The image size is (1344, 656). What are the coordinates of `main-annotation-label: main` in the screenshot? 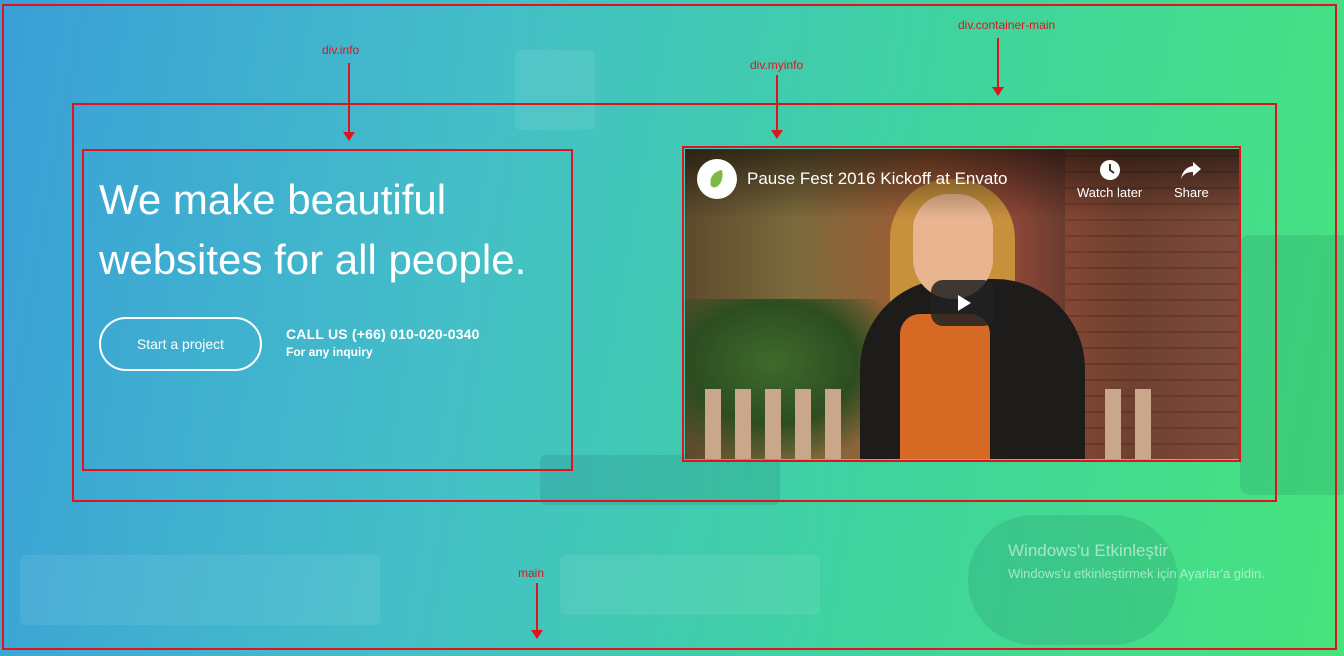 It's located at (531, 573).